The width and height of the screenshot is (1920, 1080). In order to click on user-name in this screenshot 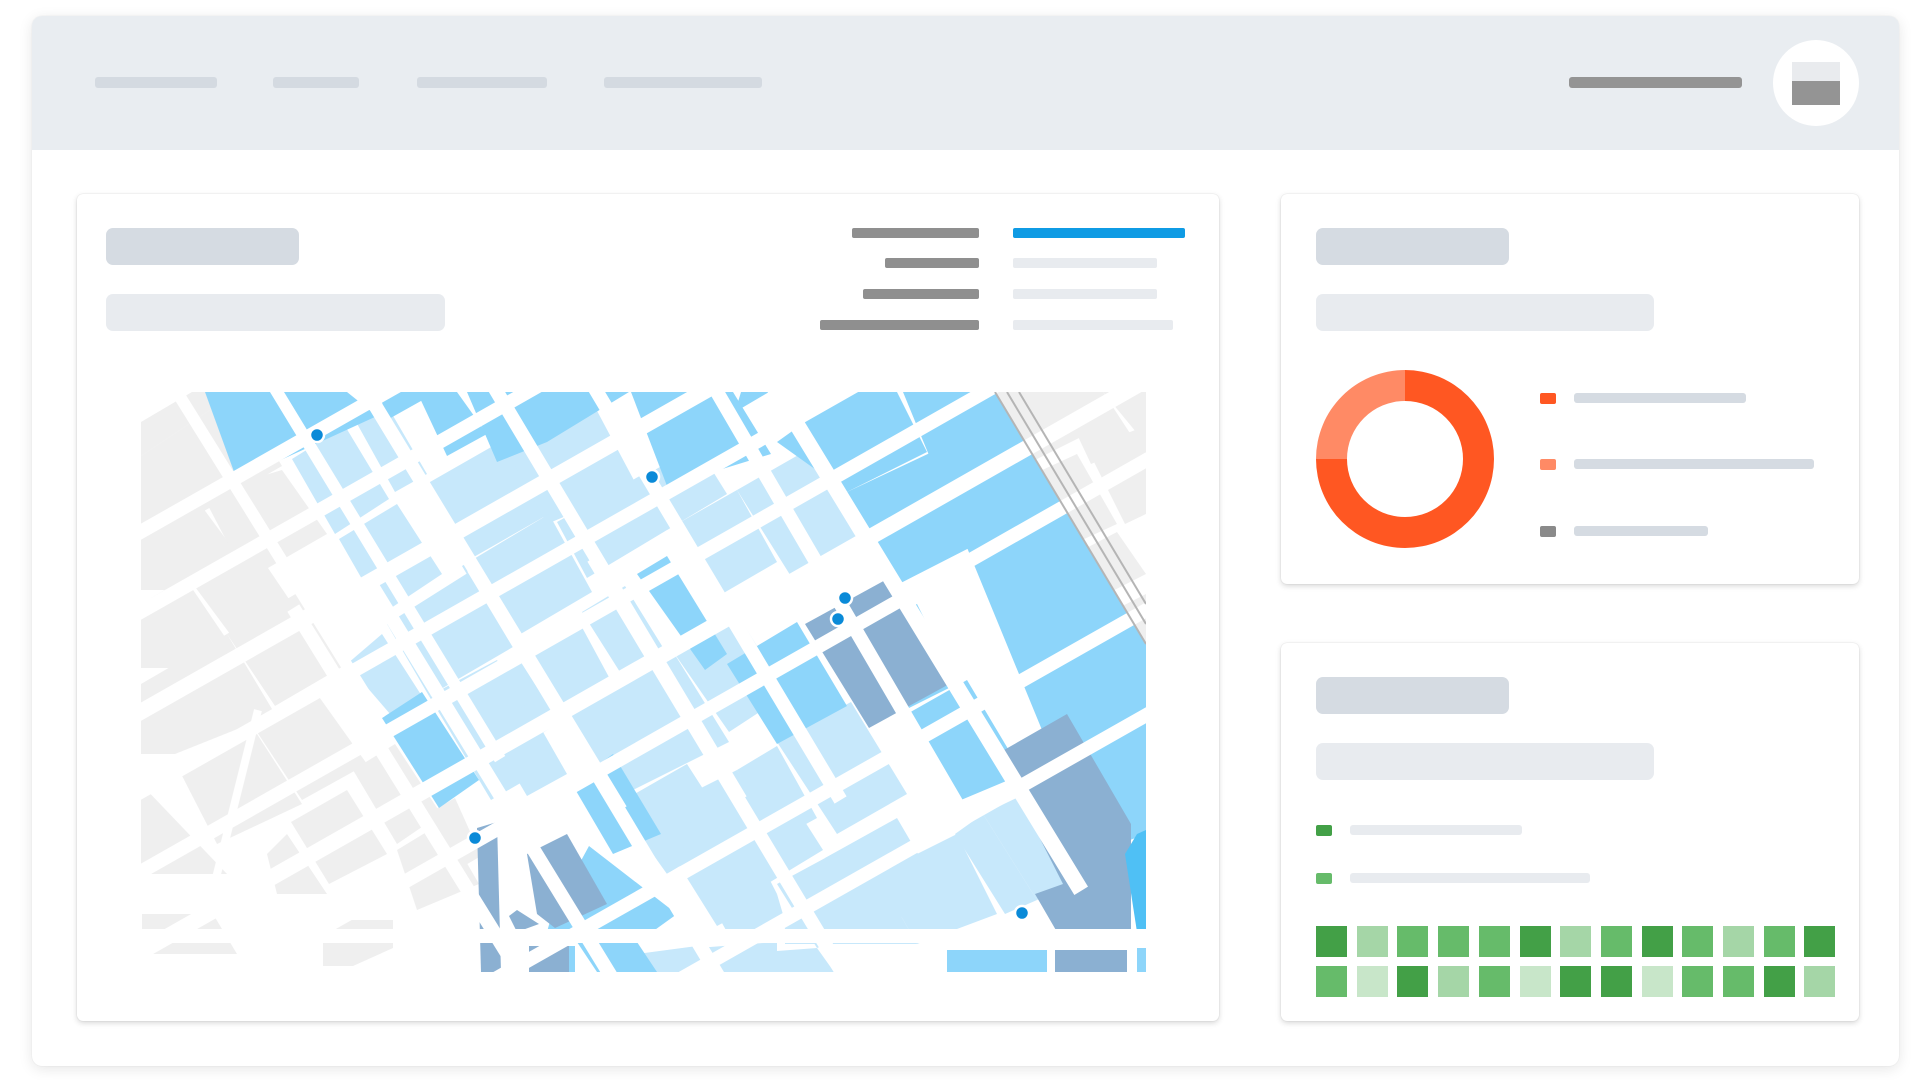, I will do `click(1655, 82)`.